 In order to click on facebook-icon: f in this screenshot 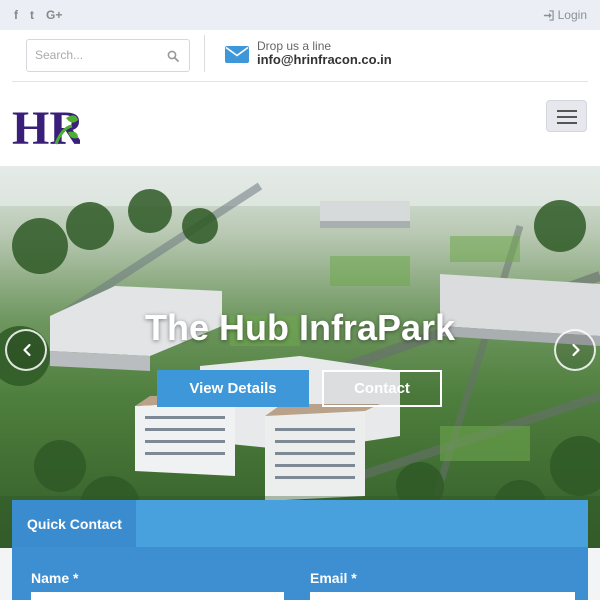, I will do `click(16, 15)`.